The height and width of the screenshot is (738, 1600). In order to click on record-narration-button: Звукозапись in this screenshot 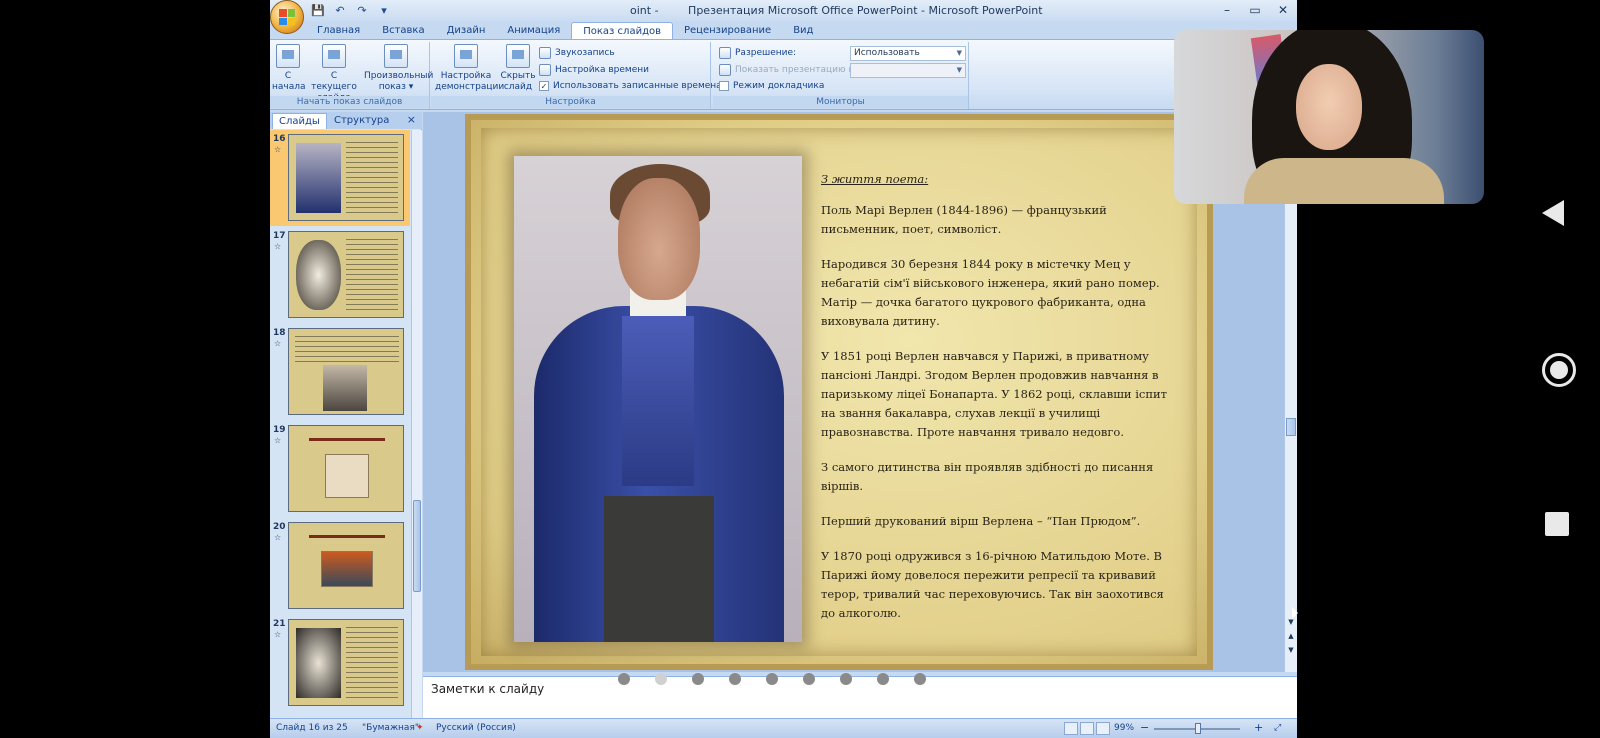, I will do `click(577, 53)`.